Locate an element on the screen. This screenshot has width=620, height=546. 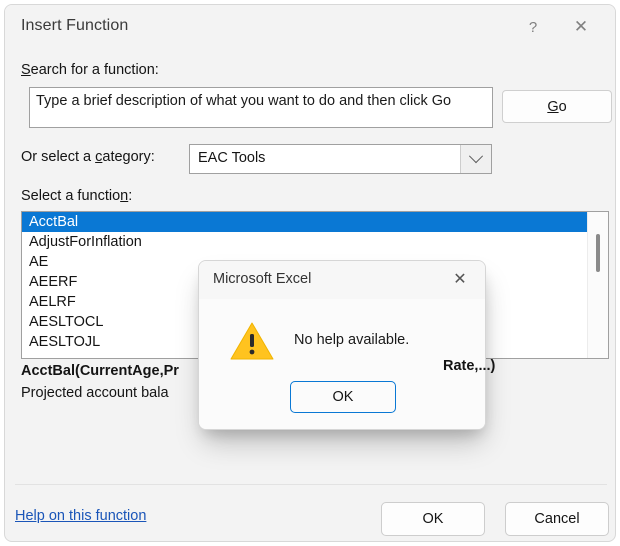
function-signature: AcctBal(CurrentAge,Pr is located at coordinates (100, 371).